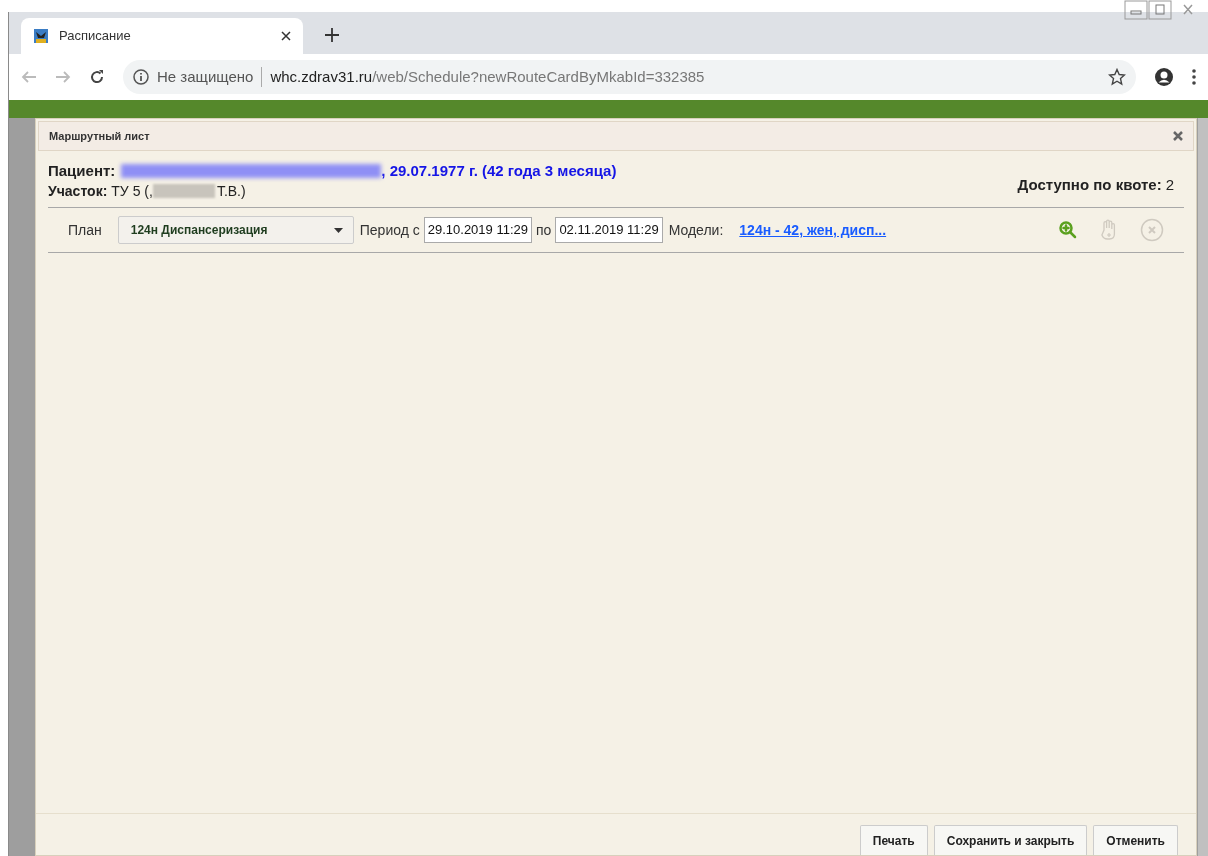 This screenshot has height=856, width=1208. Describe the element at coordinates (487, 76) in the screenshot. I see `url-text: whc.zdrav31.ru/web/Schedule?newRouteCardByMkabId=332385` at that location.